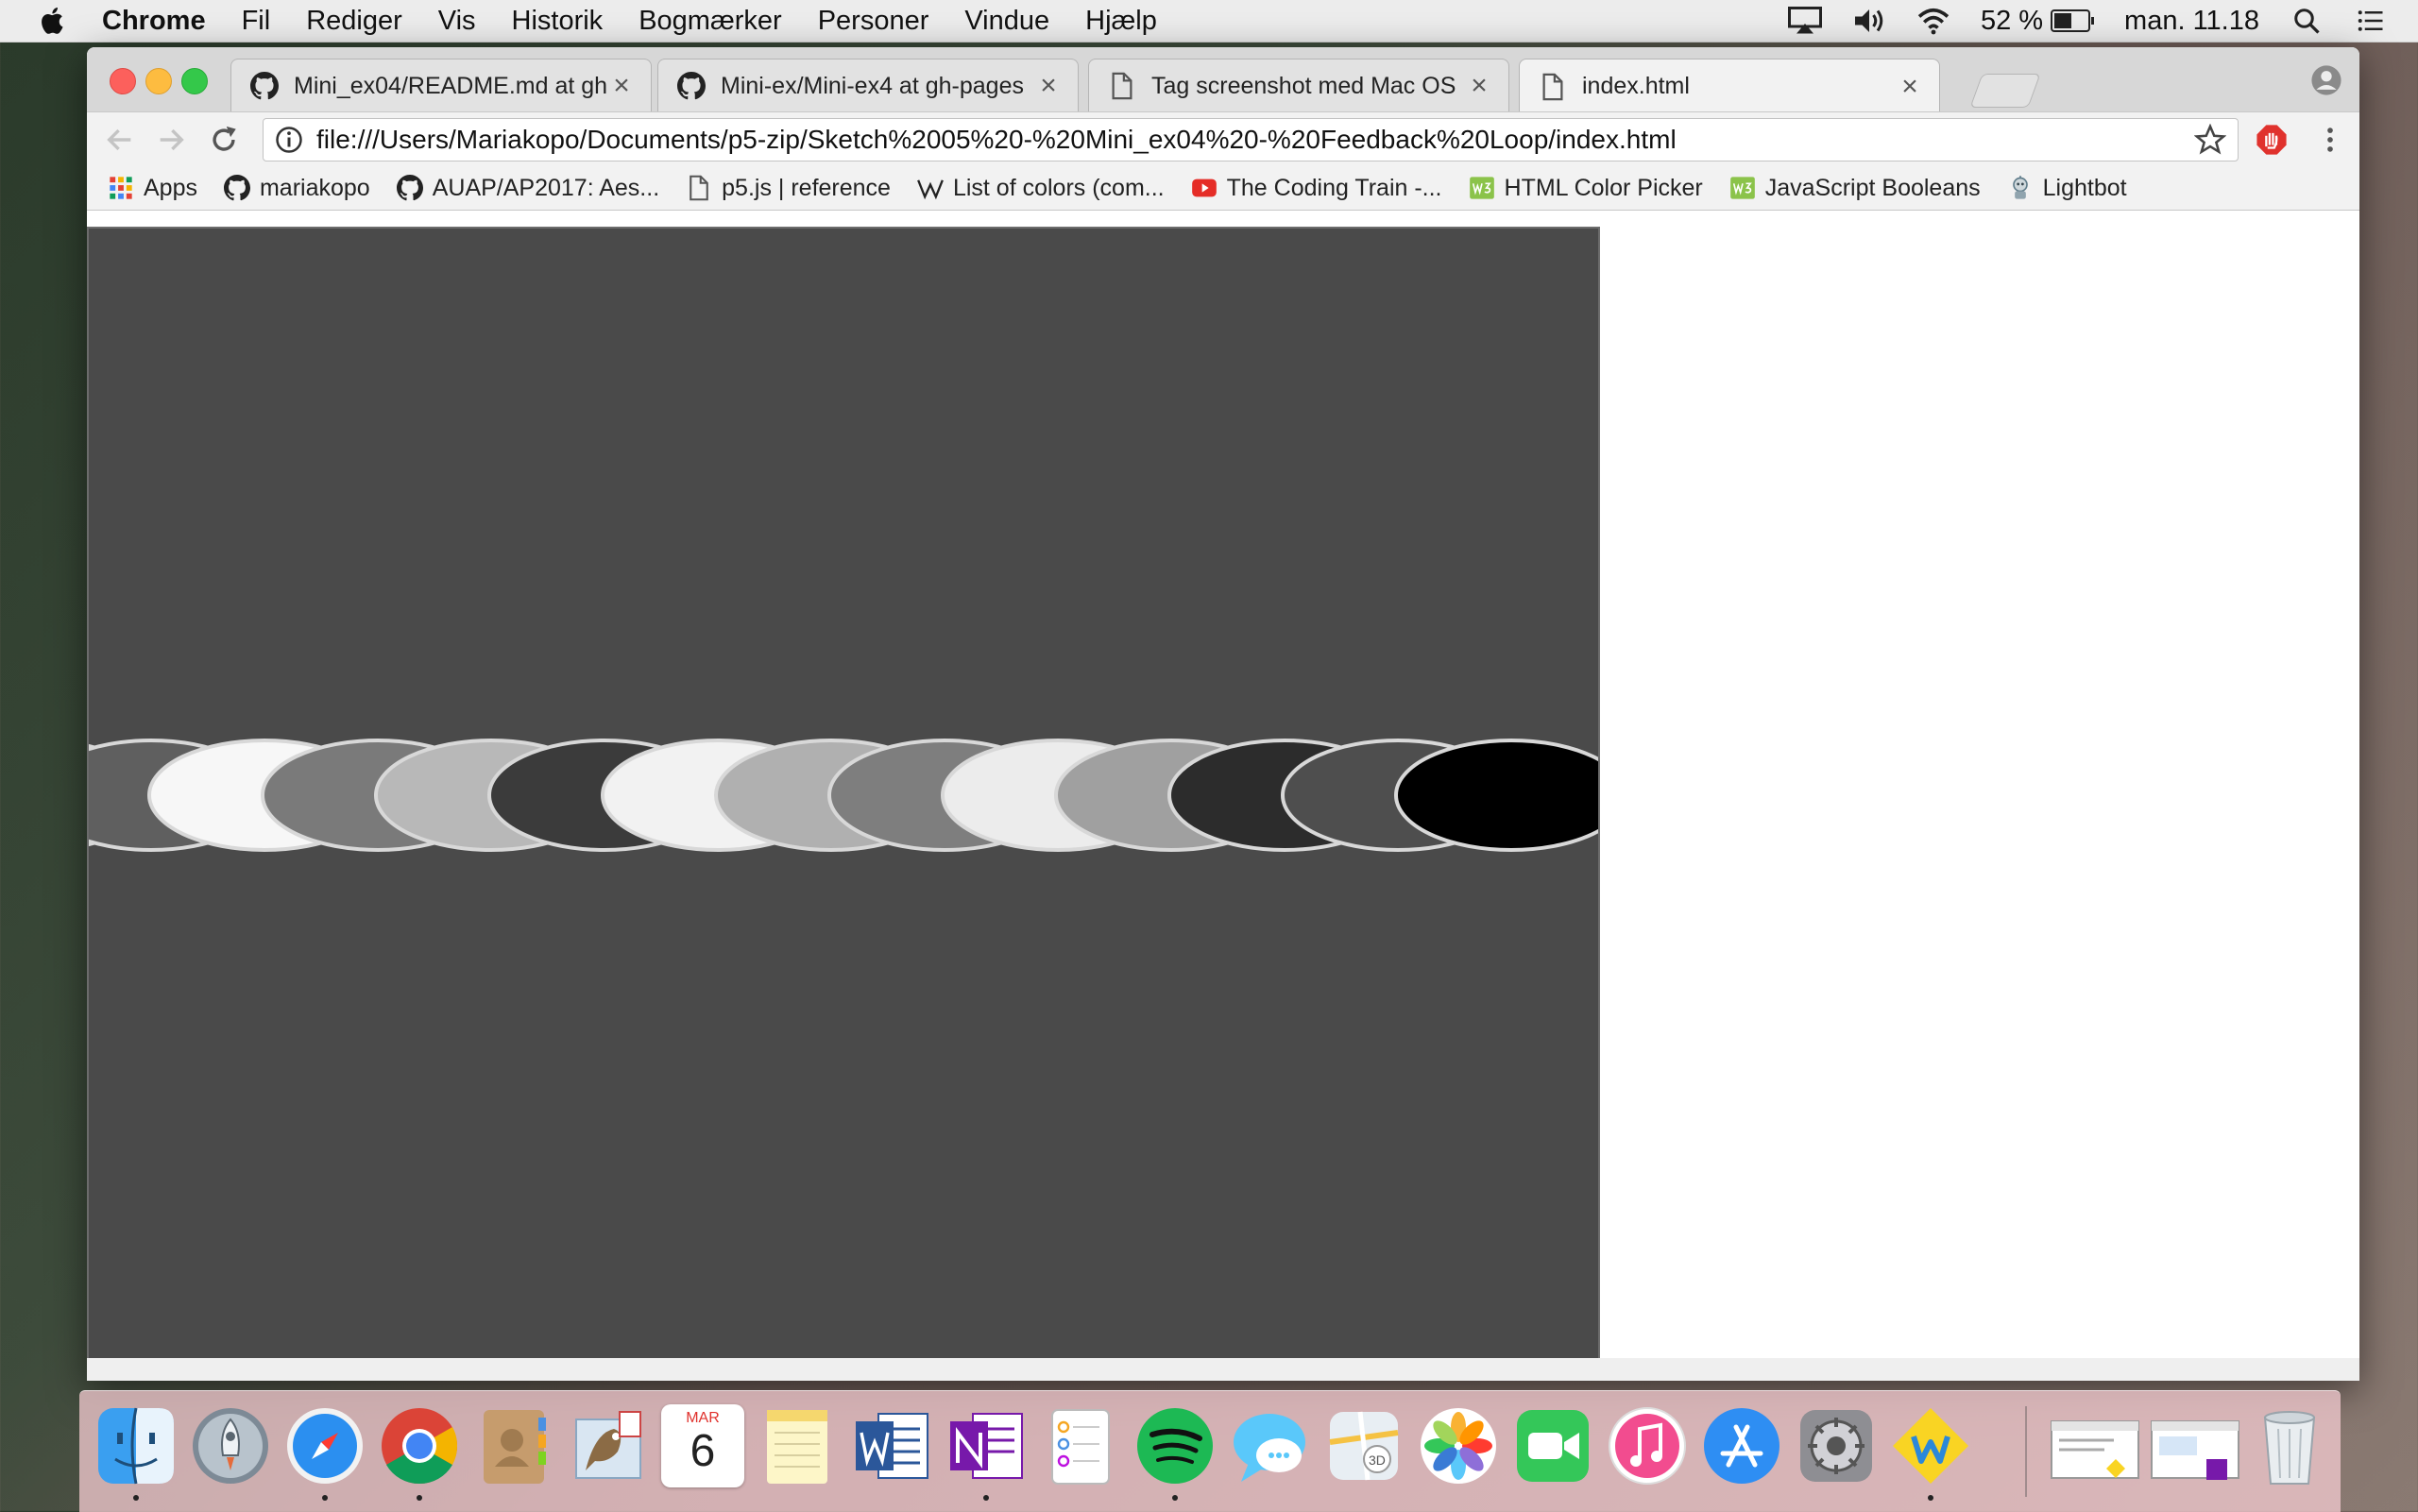 The image size is (2418, 1512). Describe the element at coordinates (120, 140) in the screenshot. I see `back-icon` at that location.